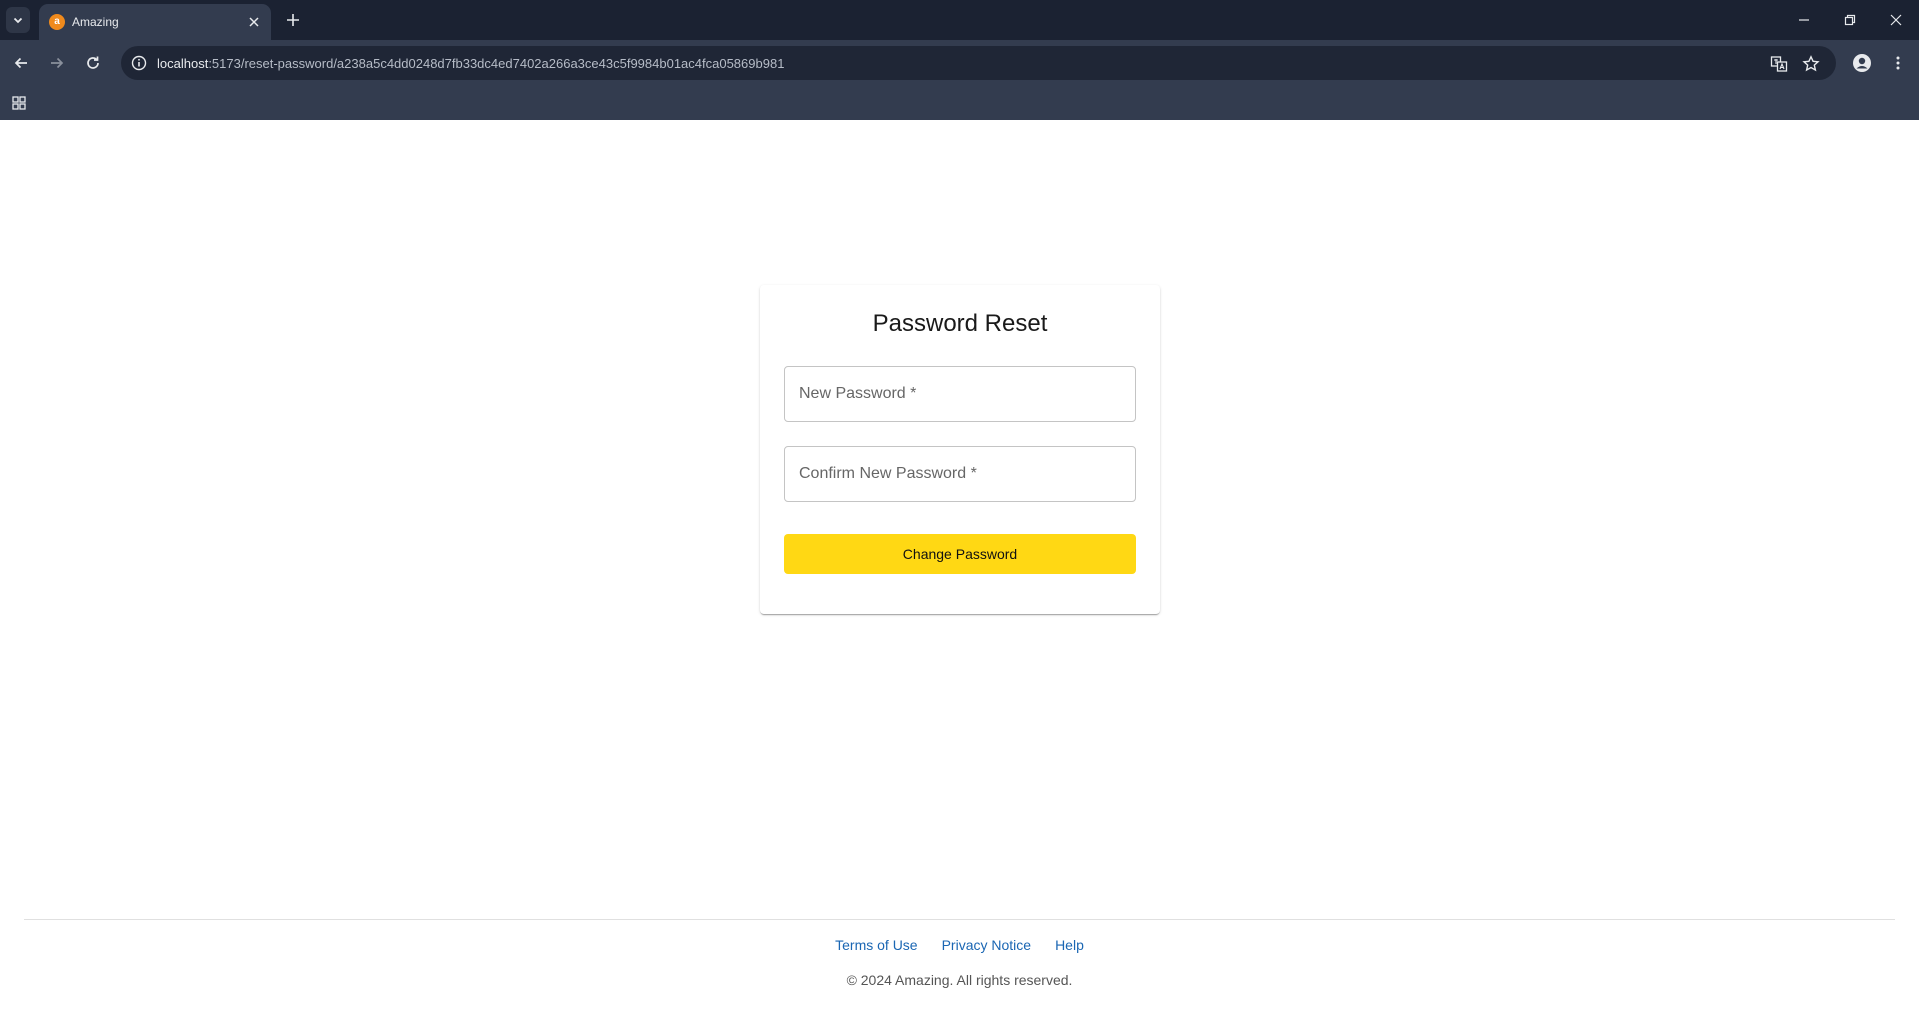 This screenshot has width=1919, height=1029. I want to click on footer-divider, so click(959, 919).